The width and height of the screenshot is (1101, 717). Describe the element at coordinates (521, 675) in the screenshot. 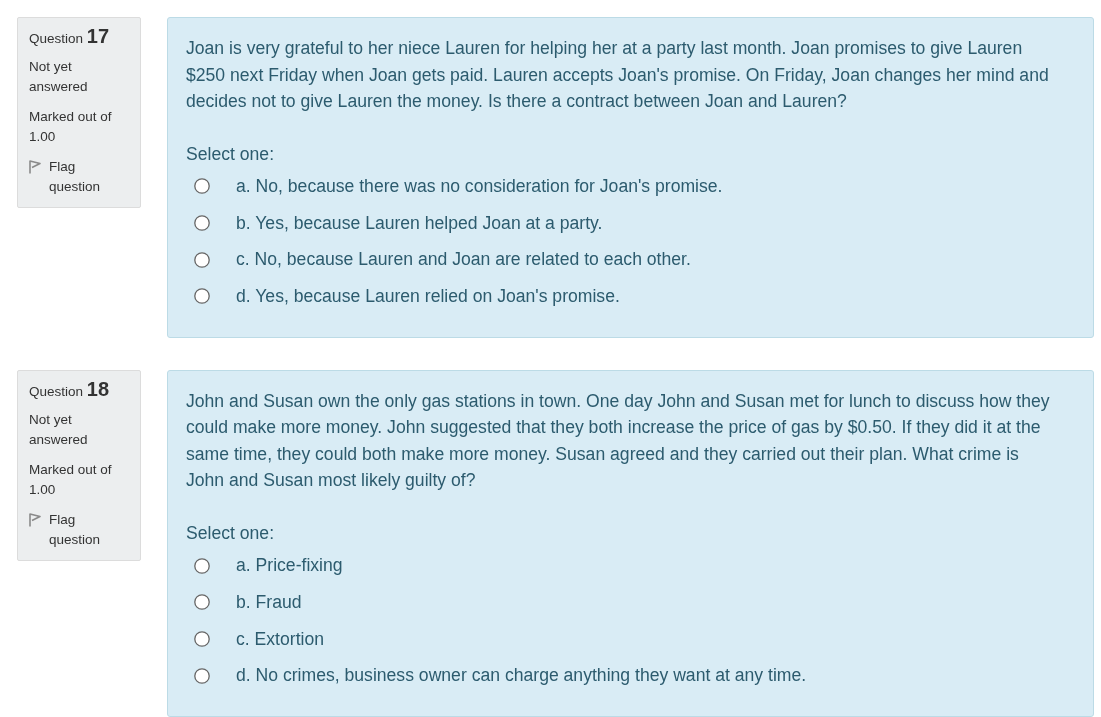

I see `answer-option: d. No crimes, business owner can charge anything they want at any time.` at that location.